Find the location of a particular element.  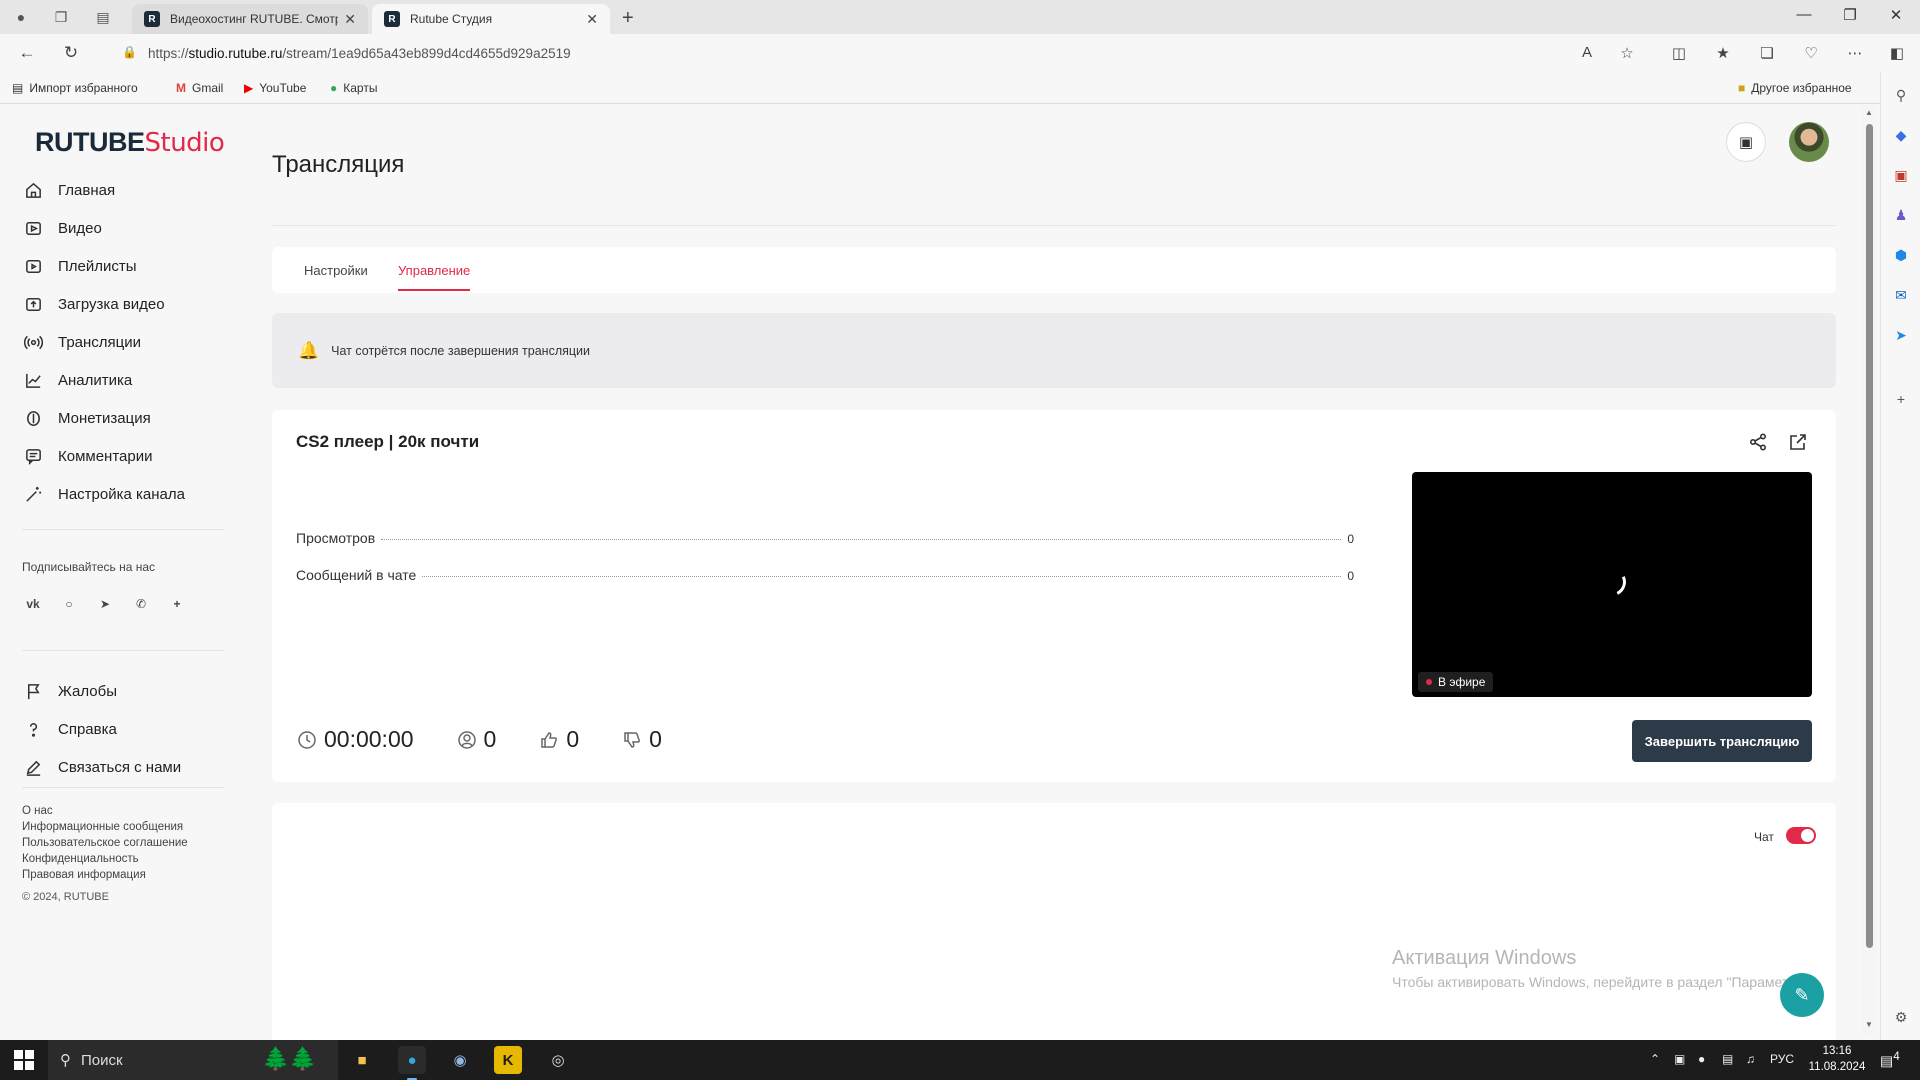

bookmark-gmail: M Gmail is located at coordinates (199, 88).